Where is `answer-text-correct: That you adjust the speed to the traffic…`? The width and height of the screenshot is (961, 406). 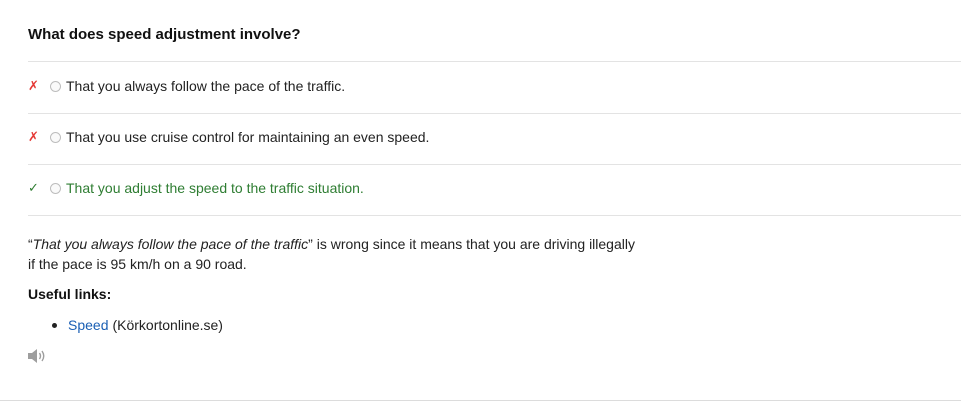
answer-text-correct: That you adjust the speed to the traffic… is located at coordinates (215, 188).